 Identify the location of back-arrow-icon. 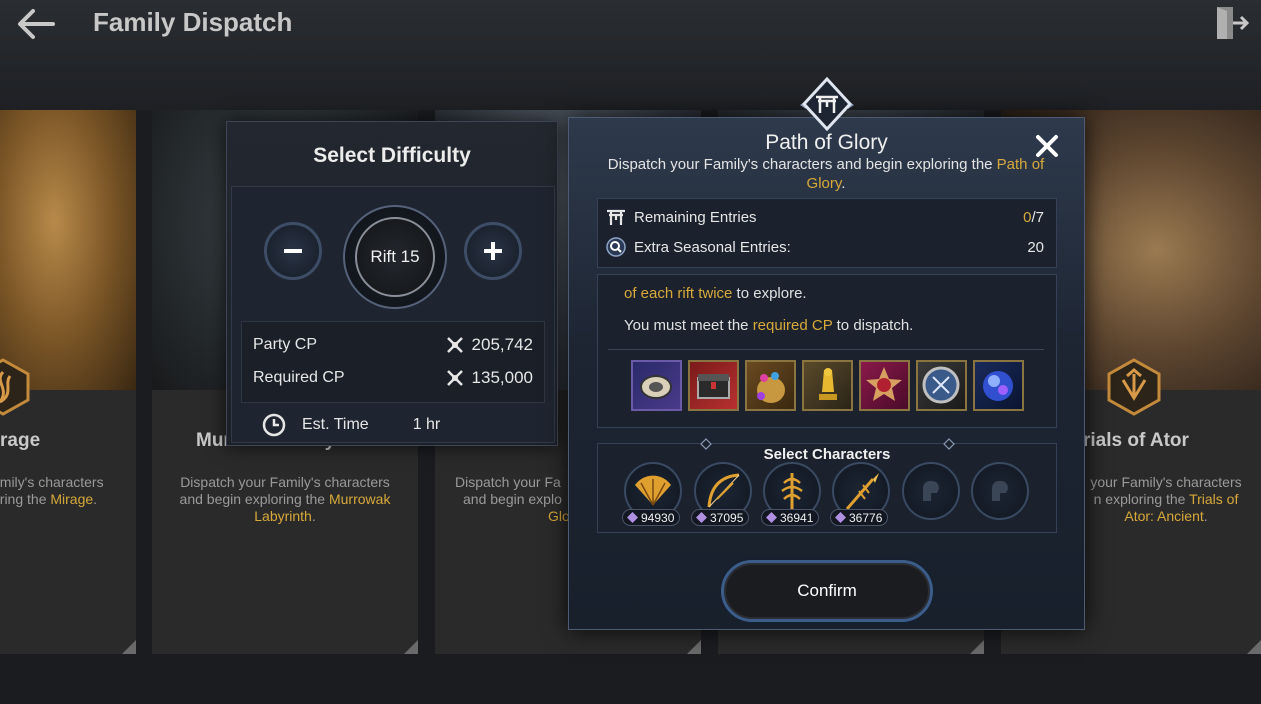
(36, 24).